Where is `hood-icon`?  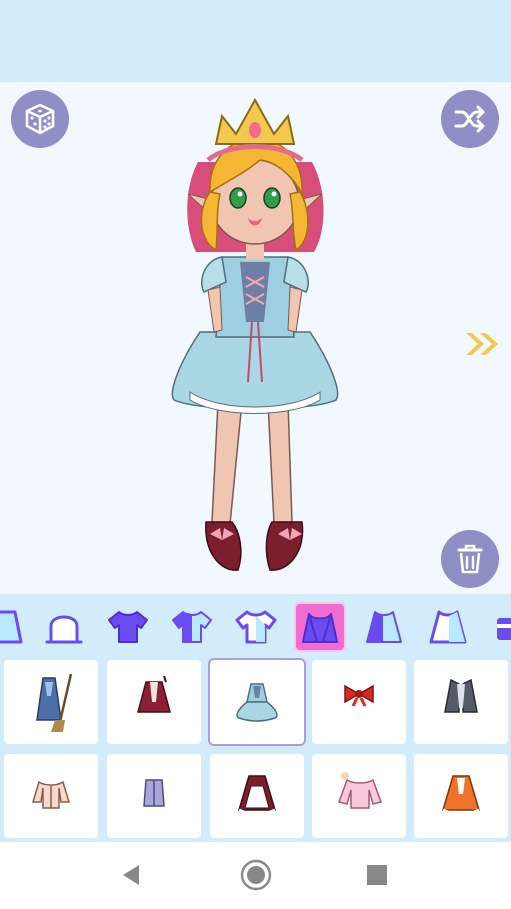 hood-icon is located at coordinates (64, 629).